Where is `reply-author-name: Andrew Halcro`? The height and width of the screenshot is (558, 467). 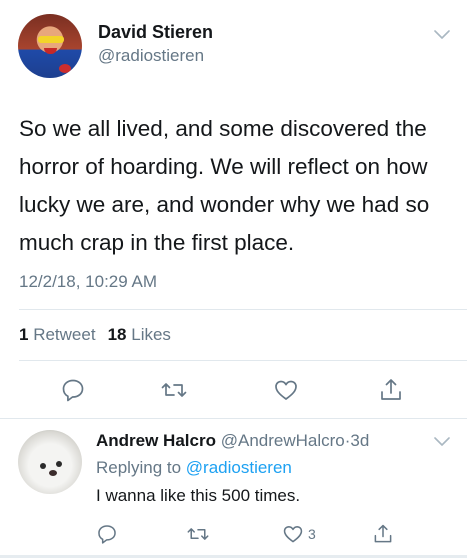
reply-author-name: Andrew Halcro is located at coordinates (156, 440).